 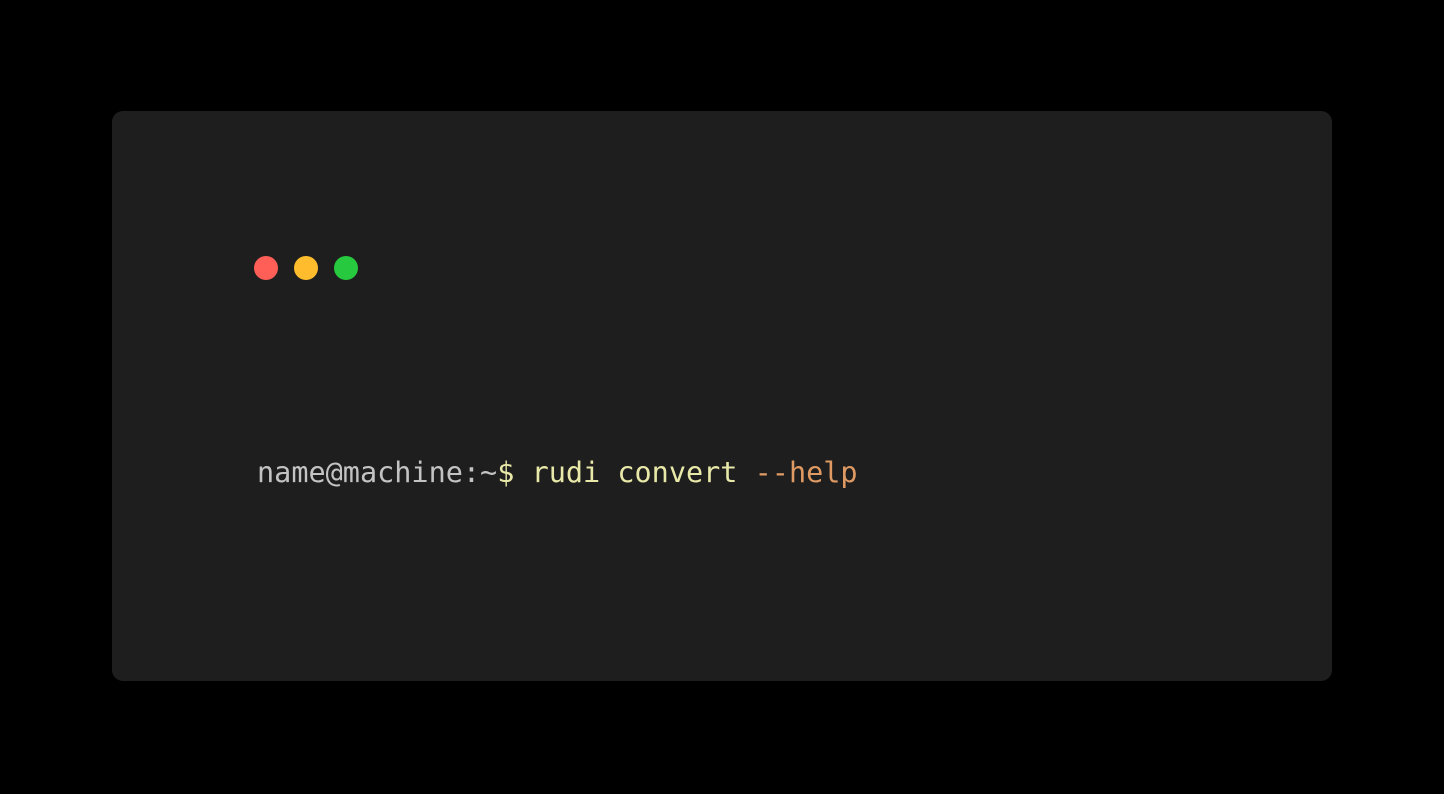 I want to click on terminal-titlebar, so click(x=722, y=157).